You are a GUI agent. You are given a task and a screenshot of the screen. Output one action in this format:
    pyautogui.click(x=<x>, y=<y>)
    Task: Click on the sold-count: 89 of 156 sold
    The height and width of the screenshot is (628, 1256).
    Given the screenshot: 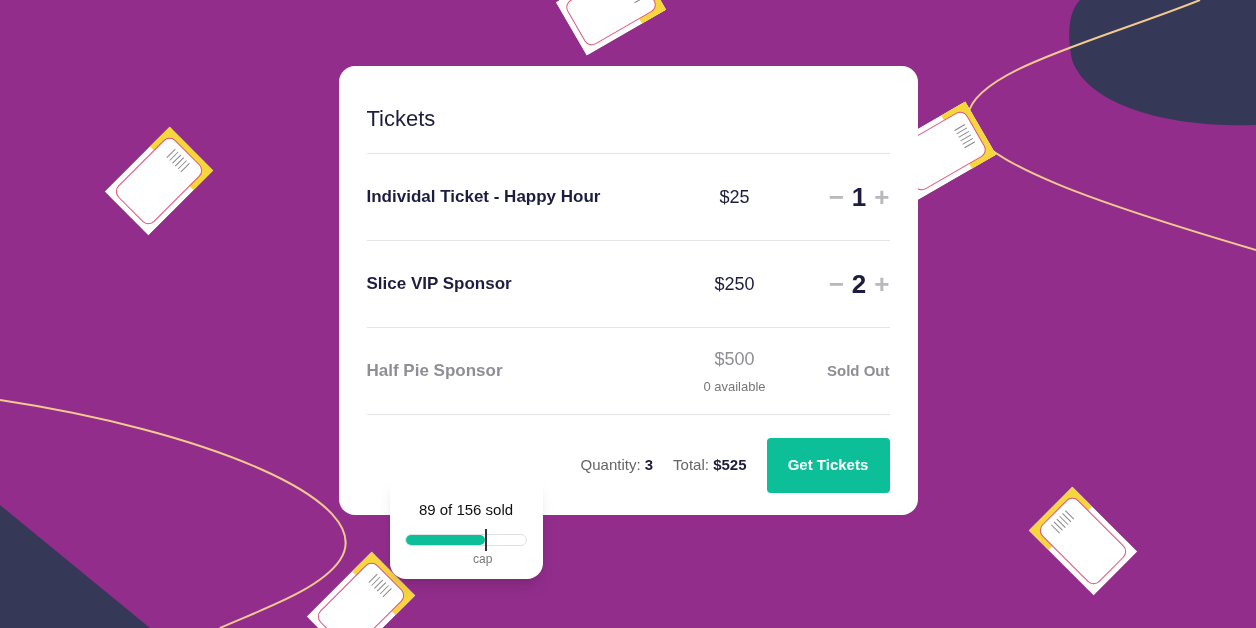 What is the action you would take?
    pyautogui.click(x=466, y=510)
    